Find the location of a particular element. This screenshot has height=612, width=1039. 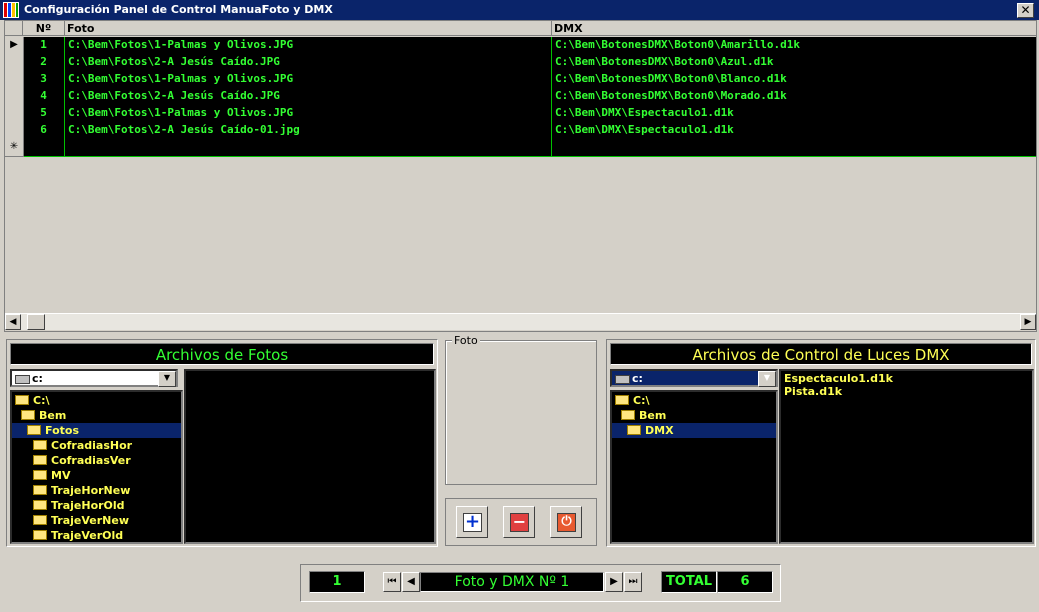

new-record-row: ✳ is located at coordinates (520, 148).